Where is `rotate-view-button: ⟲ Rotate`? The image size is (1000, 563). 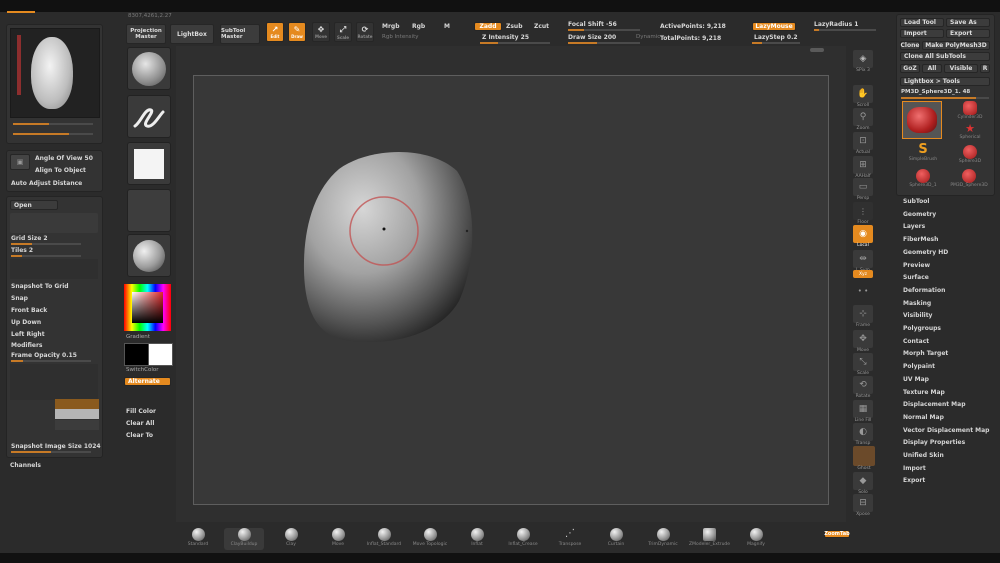
rotate-view-button: ⟲ Rotate is located at coordinates (863, 387).